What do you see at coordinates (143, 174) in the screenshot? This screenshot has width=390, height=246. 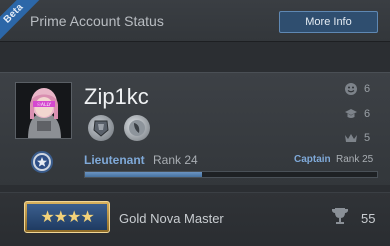 I see `xp-progress-fill` at bounding box center [143, 174].